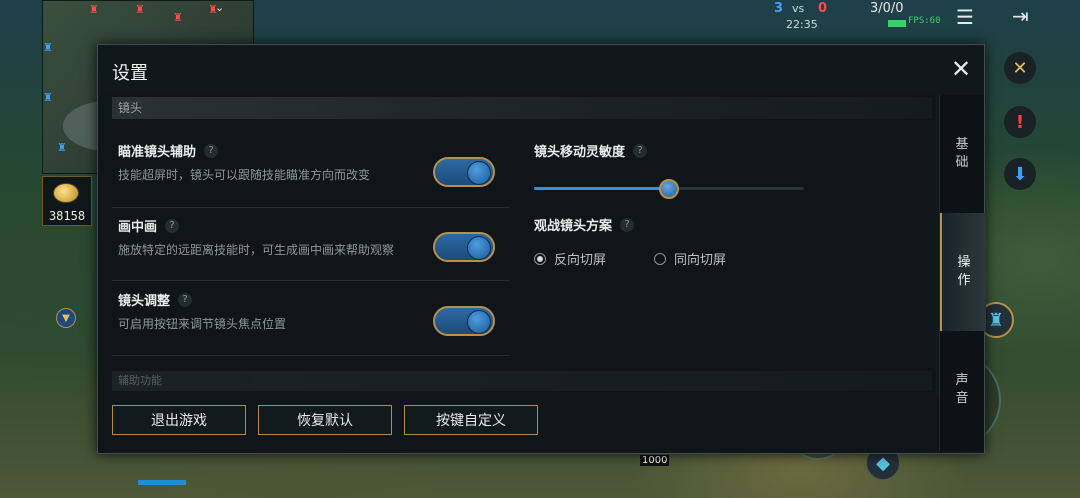 The width and height of the screenshot is (1080, 498). What do you see at coordinates (67, 216) in the screenshot?
I see `gold-amount: 38158` at bounding box center [67, 216].